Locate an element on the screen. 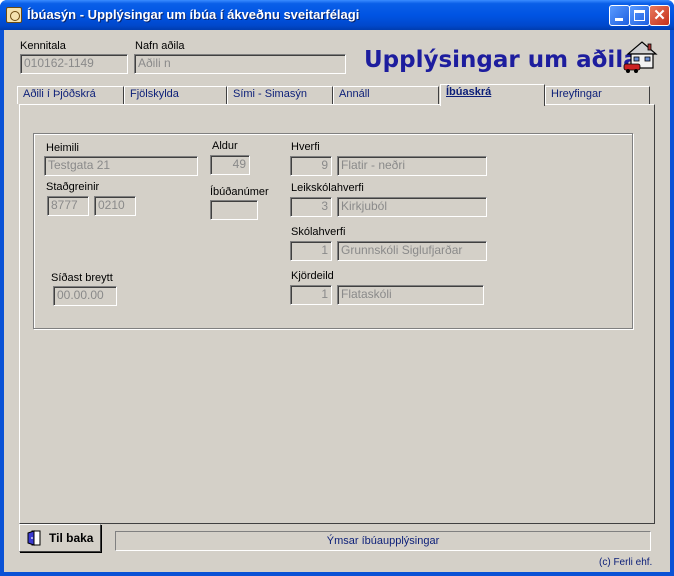 The height and width of the screenshot is (576, 674). aldur-field: 49 is located at coordinates (230, 165).